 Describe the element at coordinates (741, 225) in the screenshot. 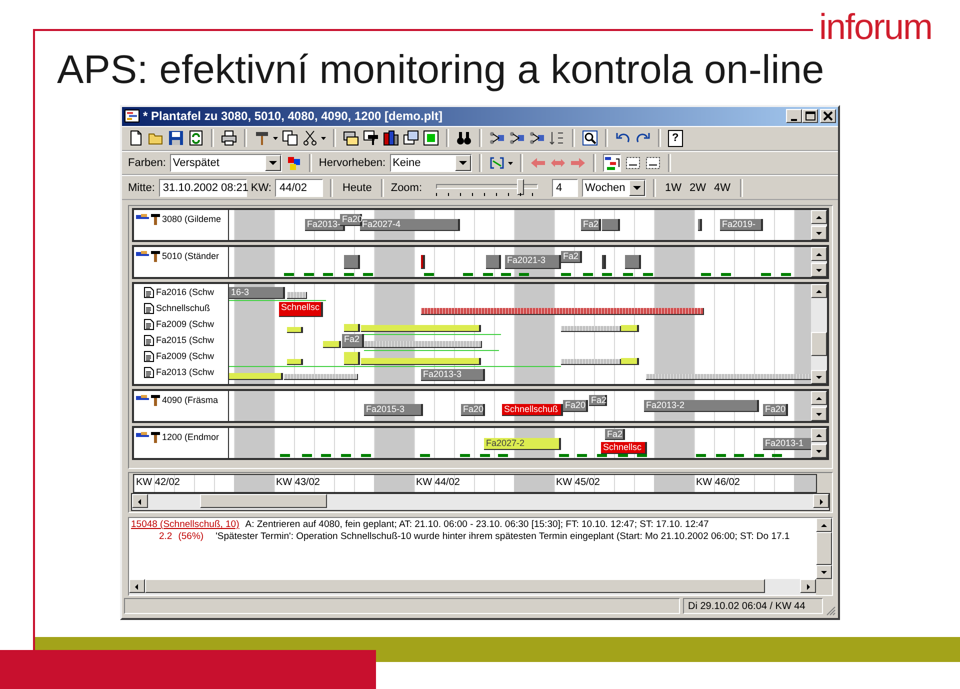

I see `gantt-bar: Fa2019-` at that location.